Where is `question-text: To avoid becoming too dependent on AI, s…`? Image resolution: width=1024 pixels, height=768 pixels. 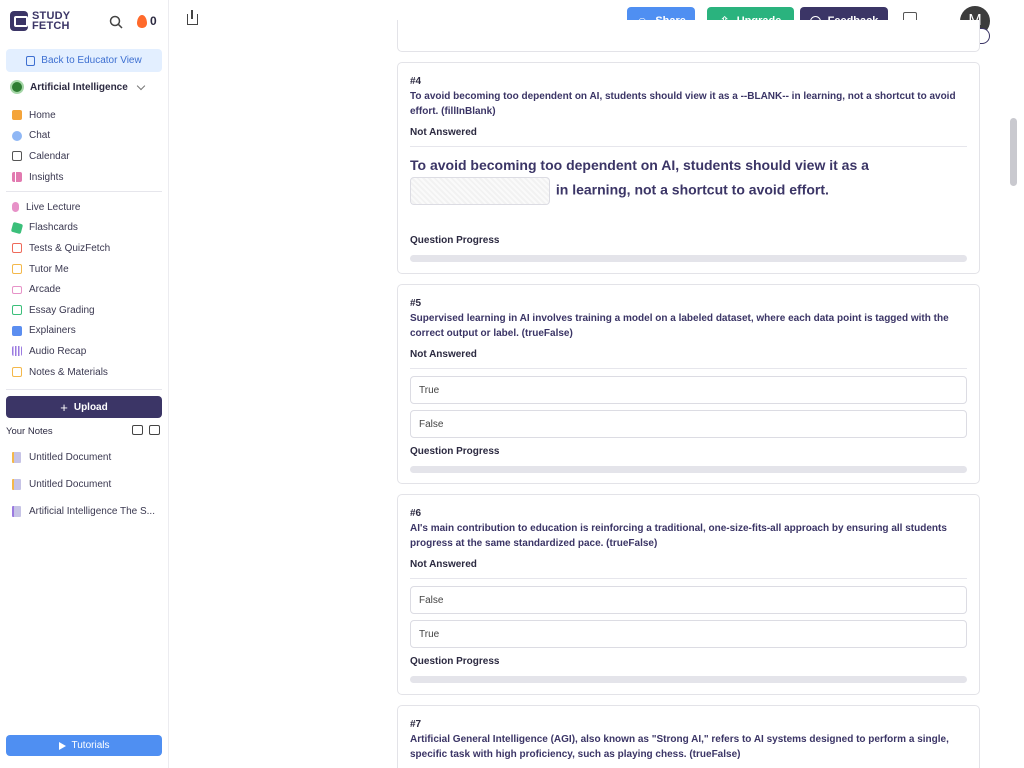 question-text: To avoid becoming too dependent on AI, s… is located at coordinates (683, 104).